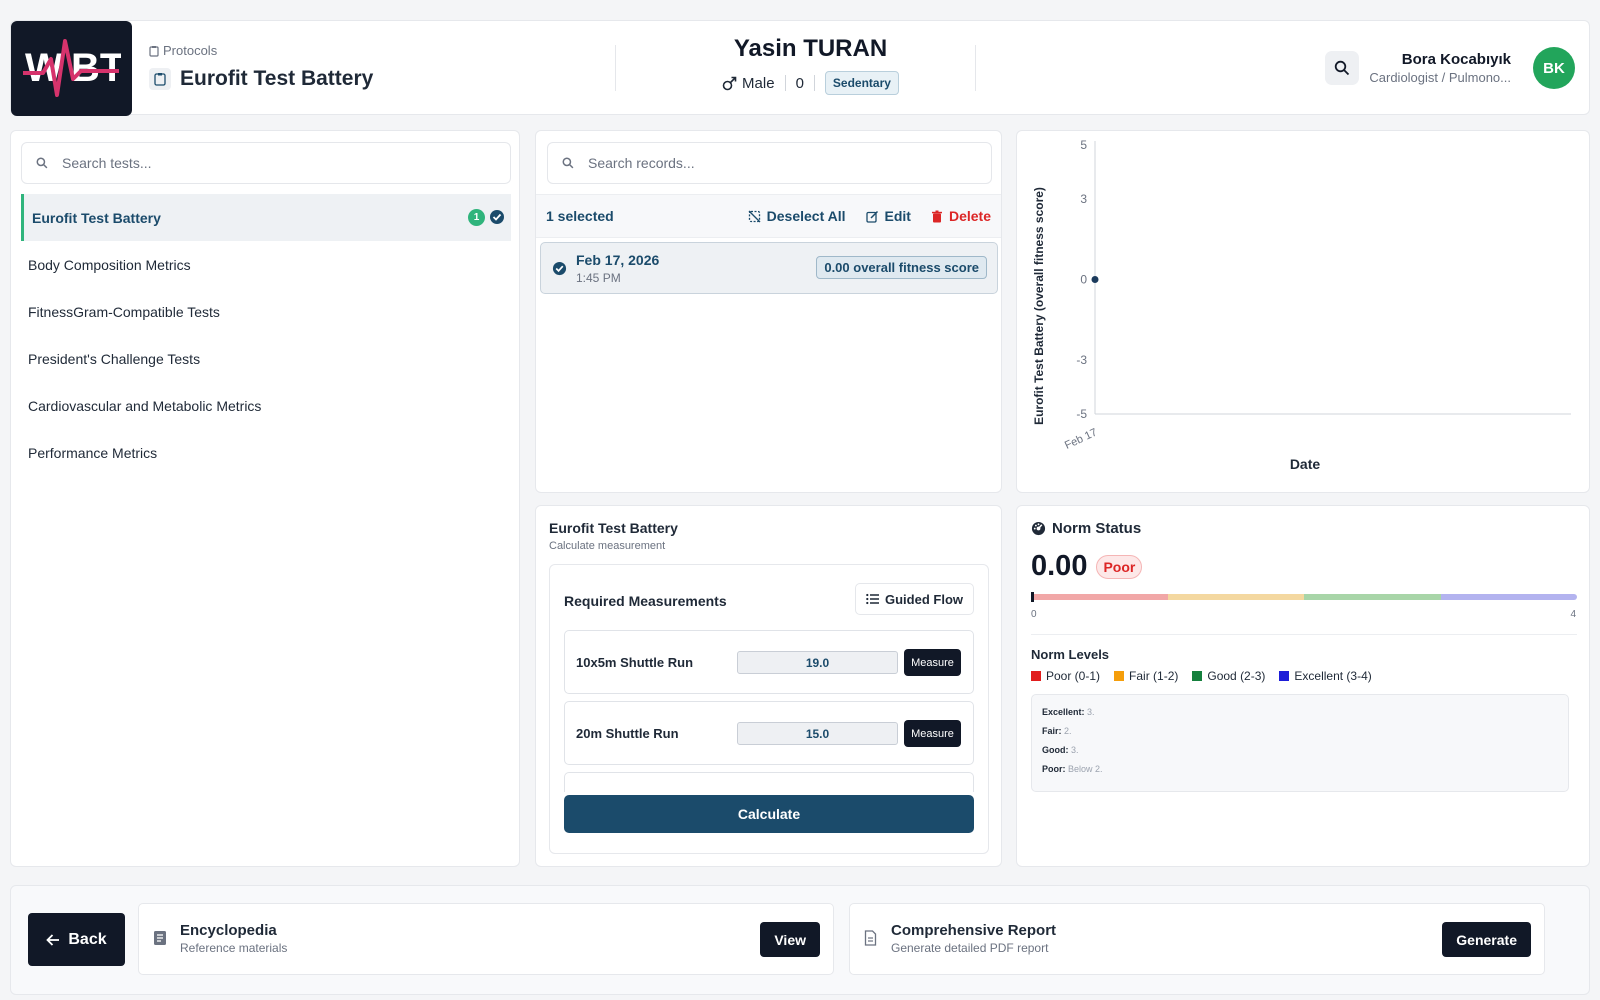  Describe the element at coordinates (790, 939) in the screenshot. I see `view-button: View` at that location.